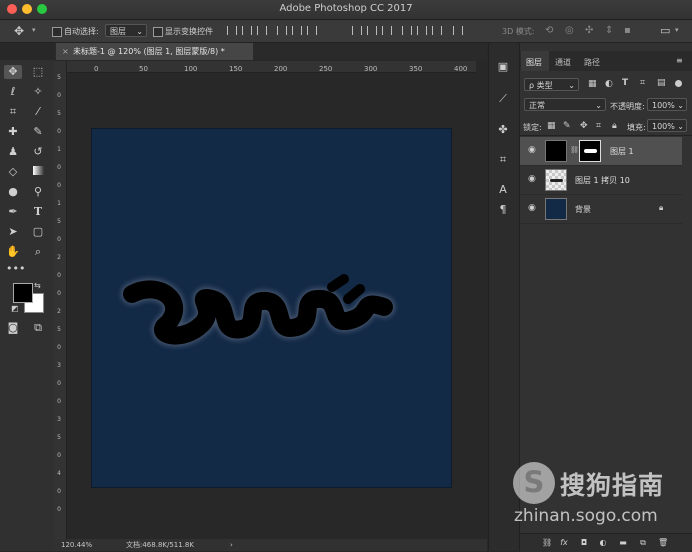  I want to click on align-right-icon, so click(312, 30).